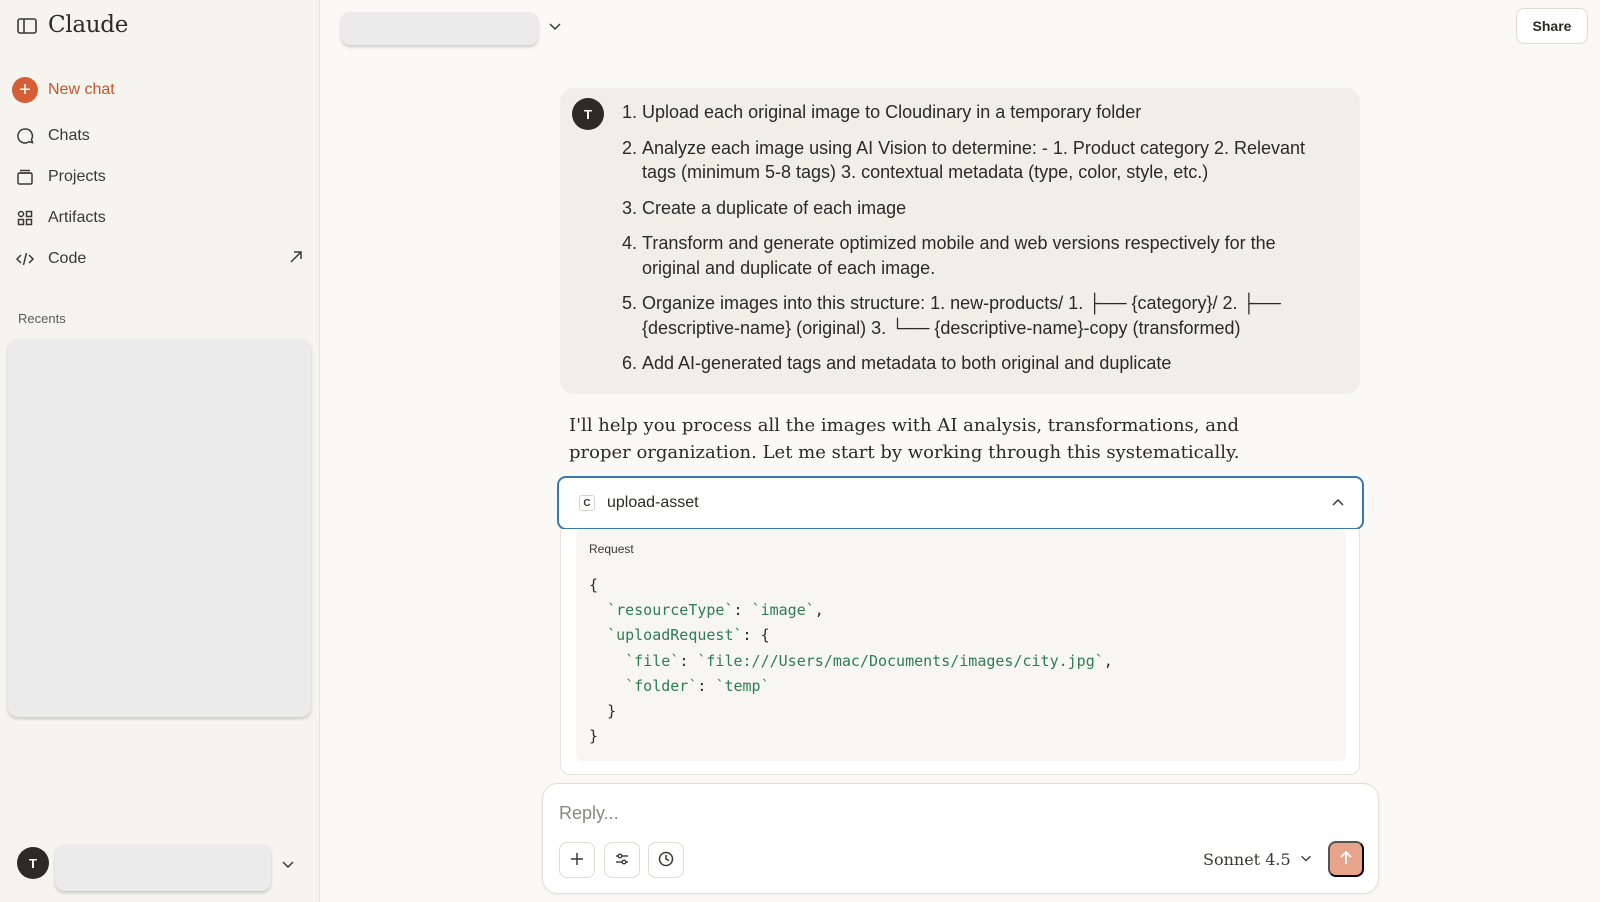 This screenshot has height=902, width=1600. I want to click on plus-icon, so click(577, 860).